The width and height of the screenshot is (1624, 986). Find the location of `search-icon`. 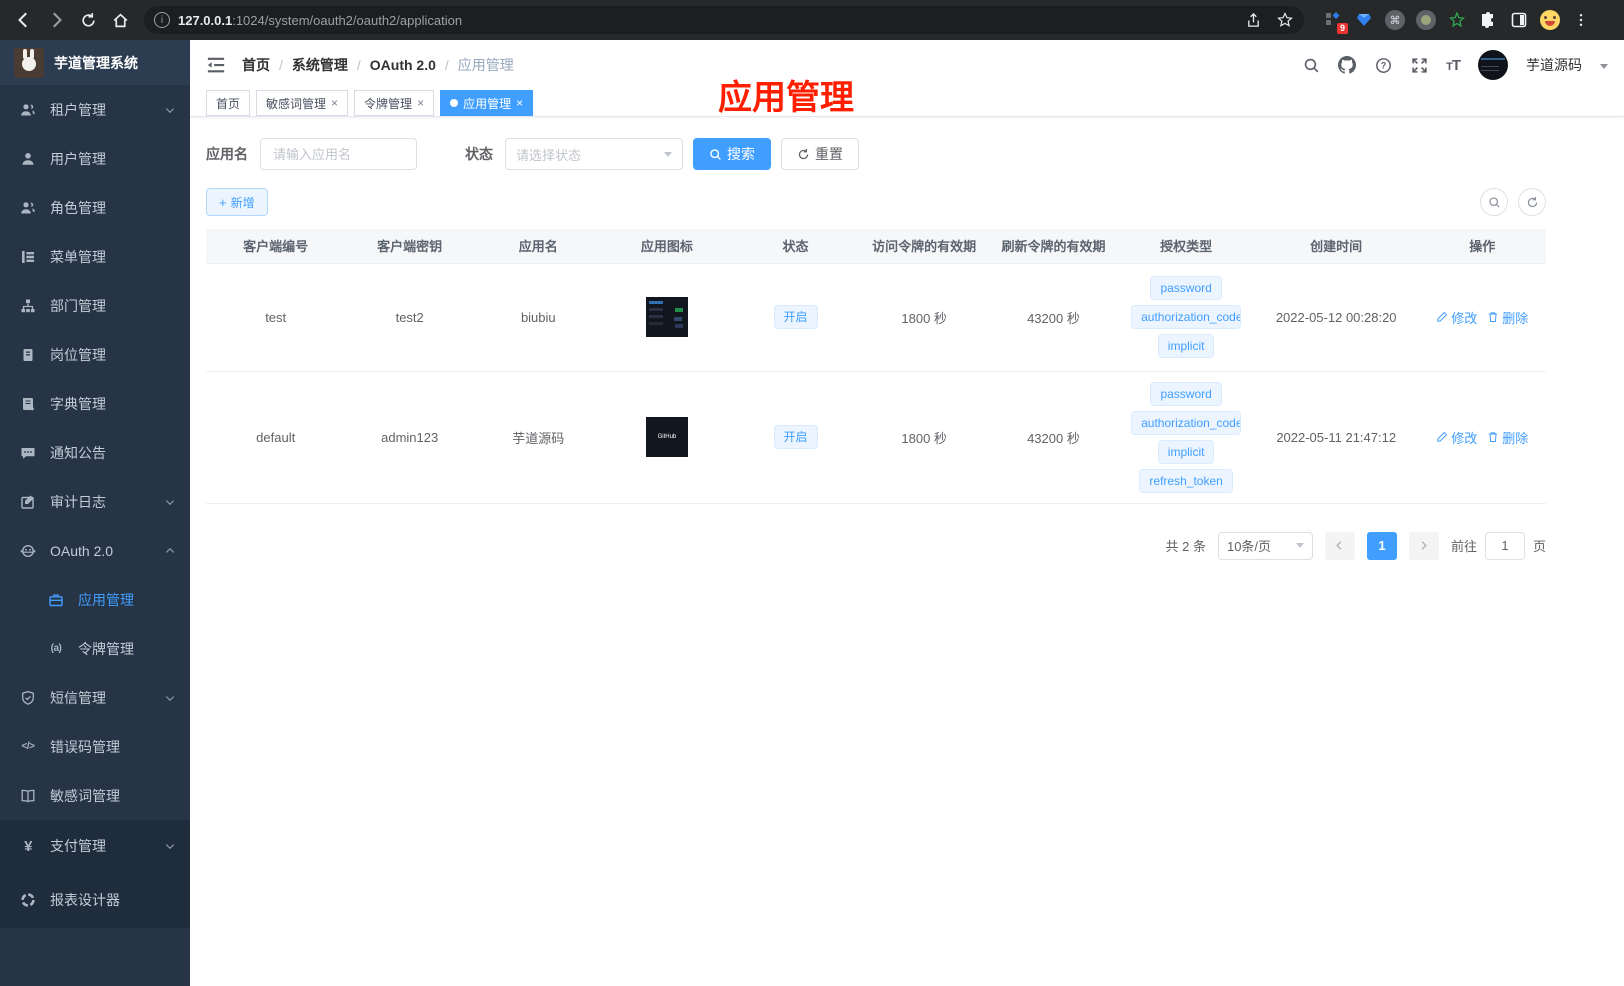

search-icon is located at coordinates (1311, 65).